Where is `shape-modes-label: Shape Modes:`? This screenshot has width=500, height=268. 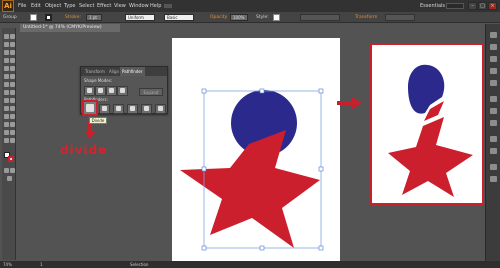
shape-modes-label: Shape Modes: is located at coordinates (98, 80).